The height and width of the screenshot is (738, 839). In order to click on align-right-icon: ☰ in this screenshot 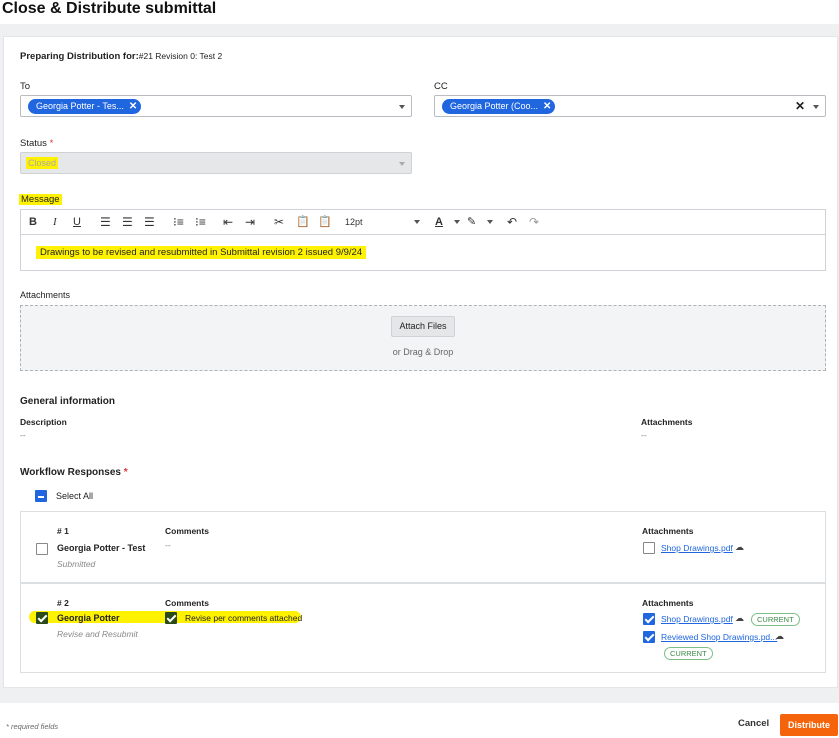, I will do `click(149, 222)`.